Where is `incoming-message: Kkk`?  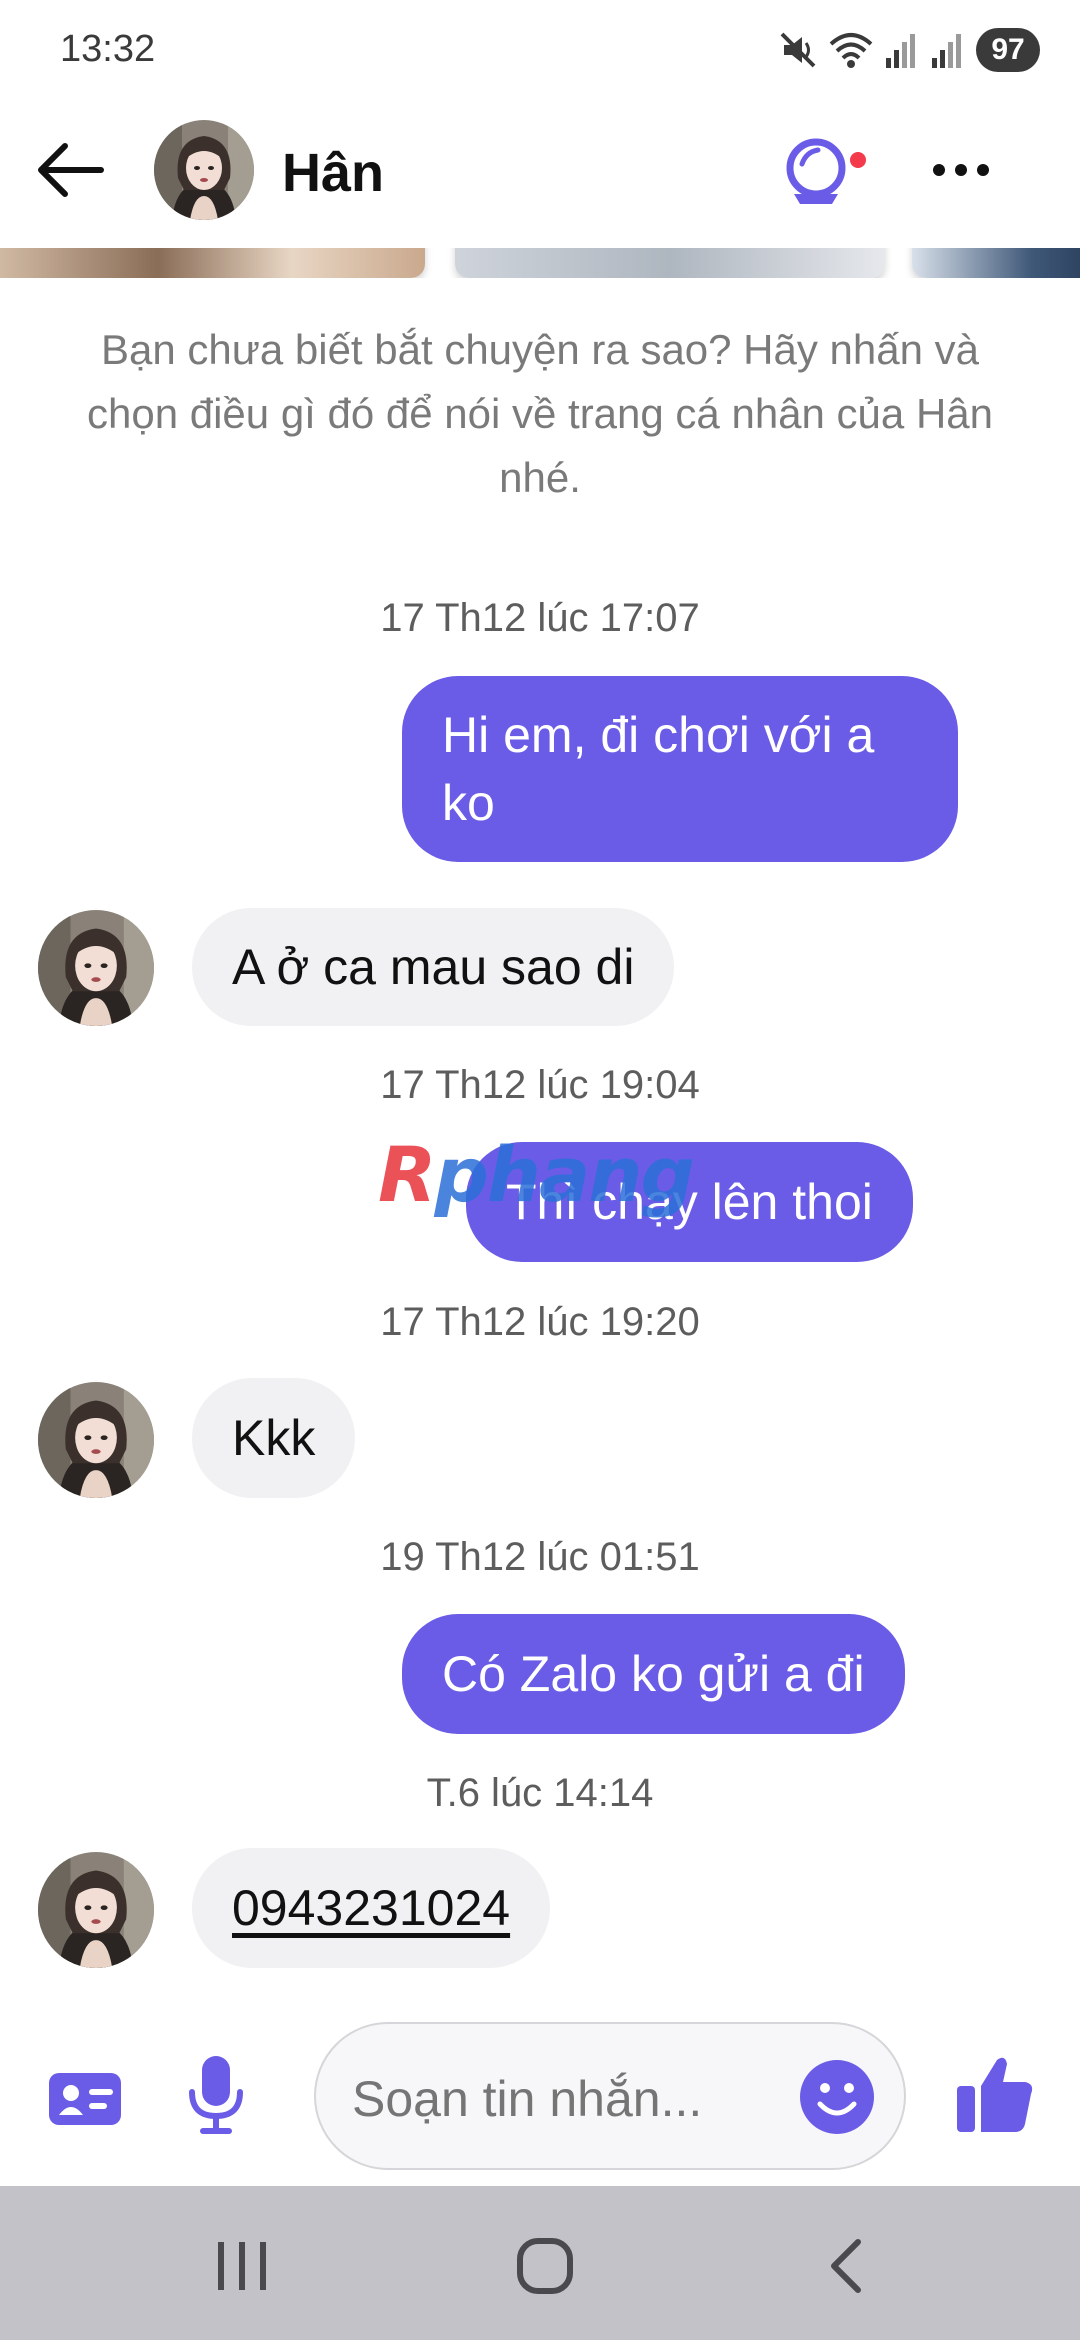
incoming-message: Kkk is located at coordinates (274, 1438).